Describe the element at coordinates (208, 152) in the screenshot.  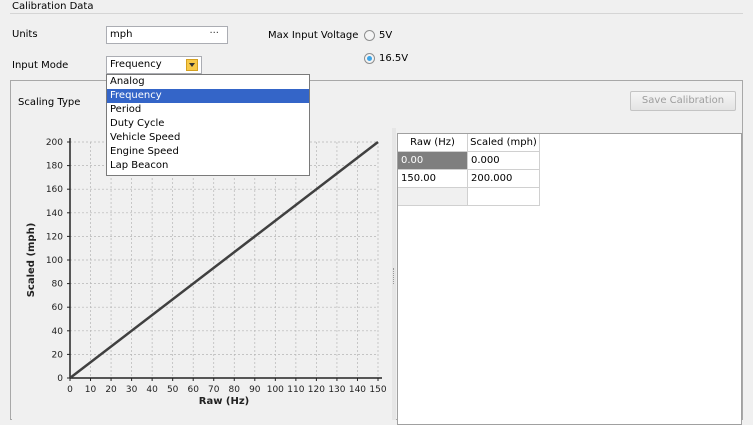
I see `dropdown-option-engine-speed: Engine Speed` at that location.